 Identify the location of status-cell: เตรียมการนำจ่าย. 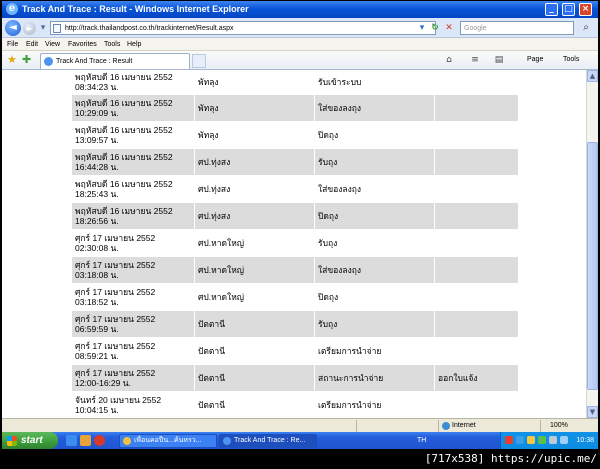
(374, 351).